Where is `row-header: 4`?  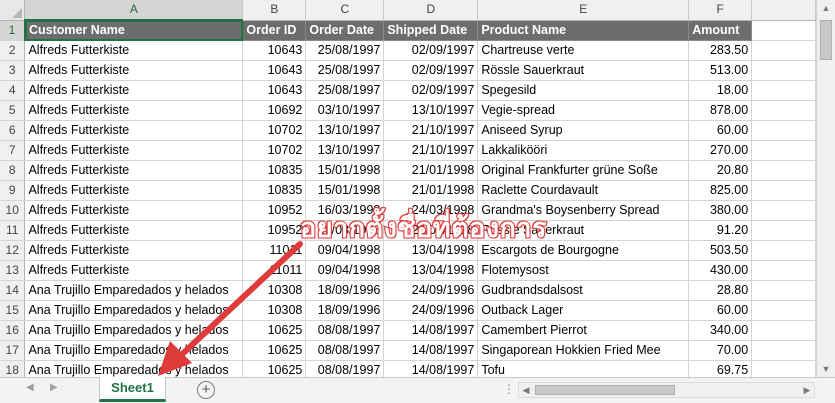 row-header: 4 is located at coordinates (13, 90).